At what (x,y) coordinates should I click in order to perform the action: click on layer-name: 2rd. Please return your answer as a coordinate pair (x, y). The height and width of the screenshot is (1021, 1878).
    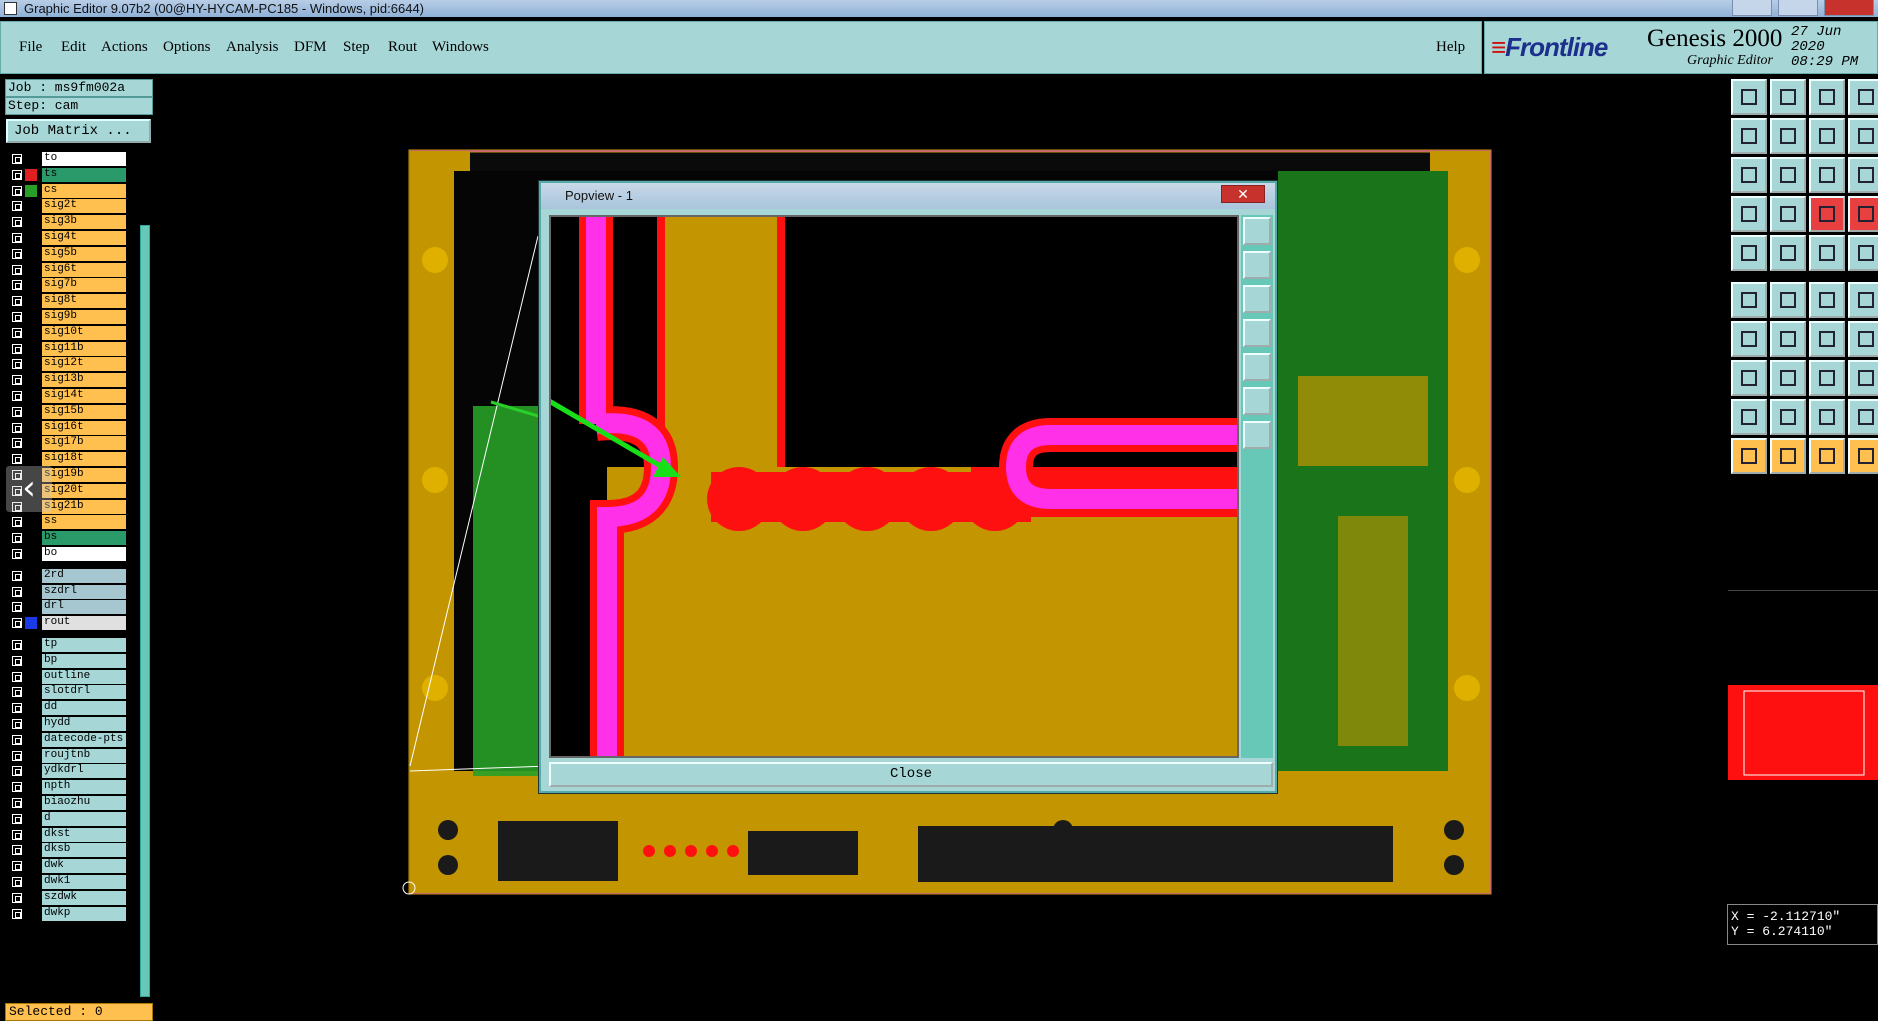
    Looking at the image, I should click on (84, 575).